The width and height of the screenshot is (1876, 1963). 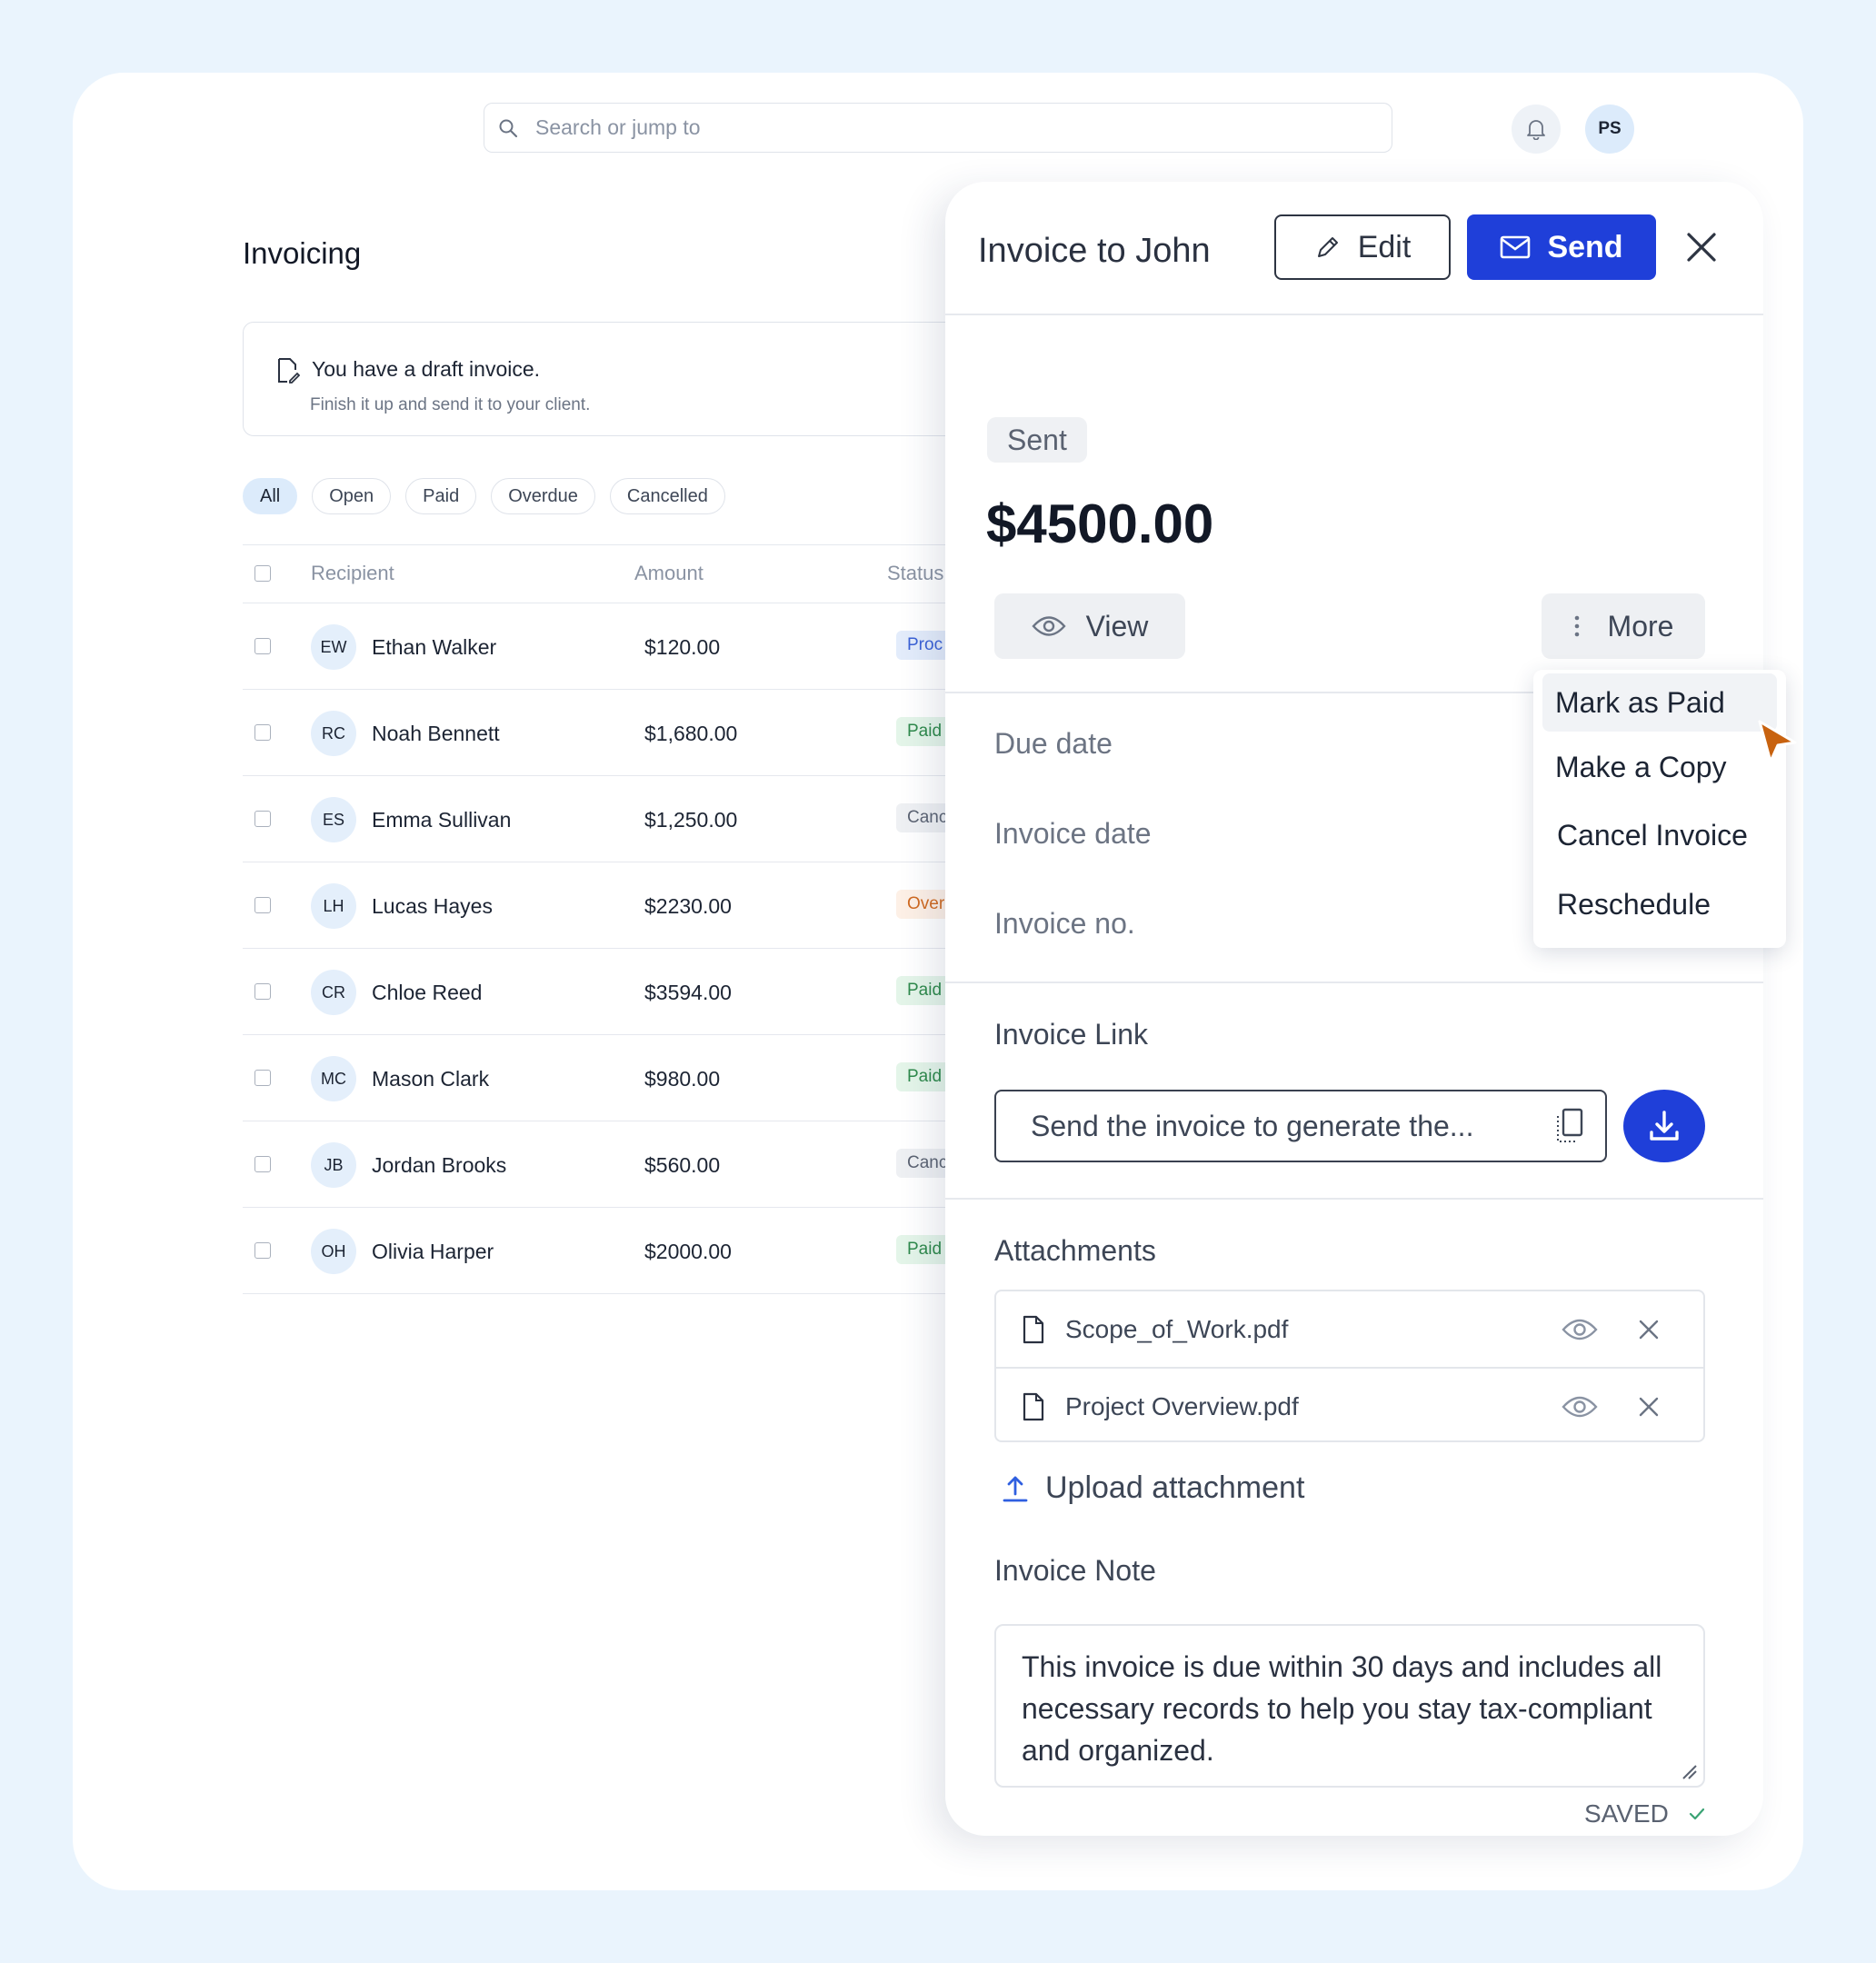 What do you see at coordinates (1696, 1814) in the screenshot?
I see `check-icon` at bounding box center [1696, 1814].